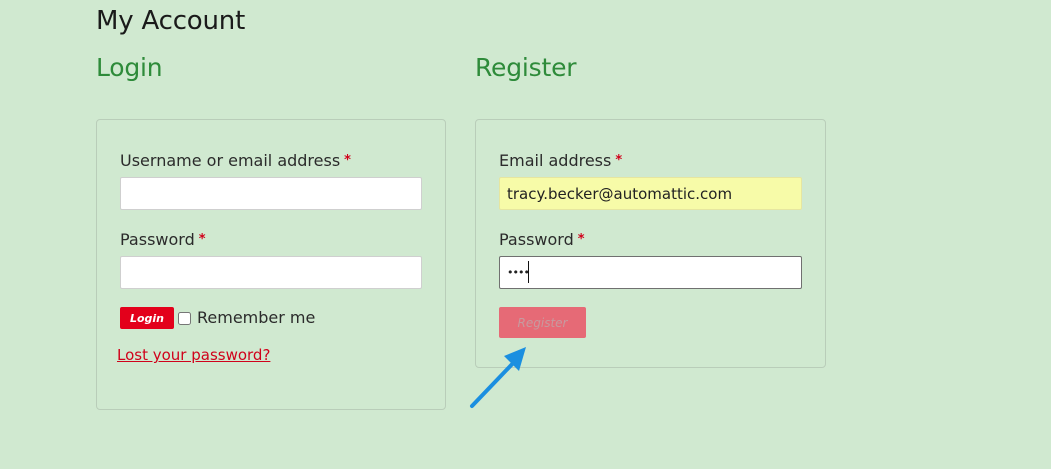 This screenshot has height=469, width=1051. Describe the element at coordinates (650, 193) in the screenshot. I see `register-email-input` at that location.